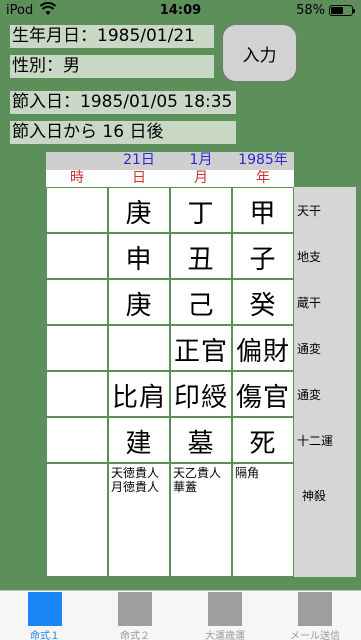 The width and height of the screenshot is (361, 640). Describe the element at coordinates (135, 635) in the screenshot. I see `tab-label: 命式２` at that location.